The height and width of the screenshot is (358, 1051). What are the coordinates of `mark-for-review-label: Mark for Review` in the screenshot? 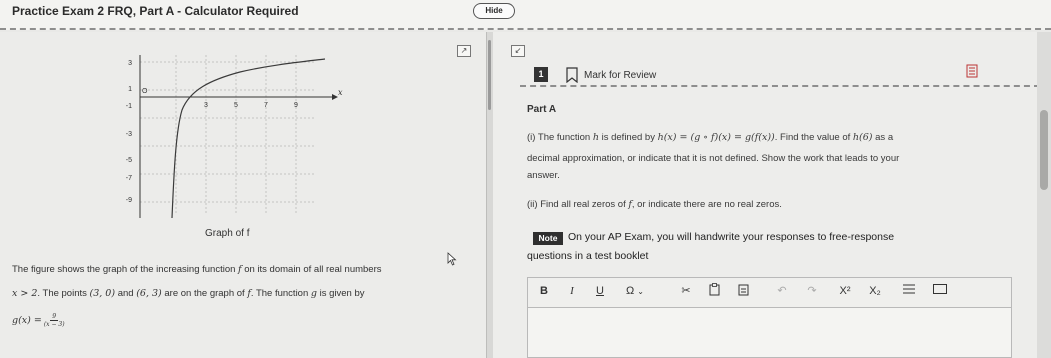 It's located at (620, 75).